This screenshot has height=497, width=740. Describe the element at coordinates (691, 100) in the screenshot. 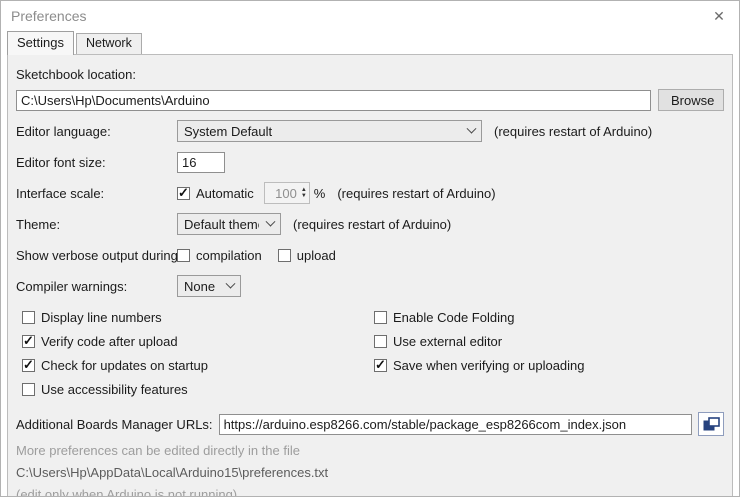

I see `browse-button: Browse` at that location.